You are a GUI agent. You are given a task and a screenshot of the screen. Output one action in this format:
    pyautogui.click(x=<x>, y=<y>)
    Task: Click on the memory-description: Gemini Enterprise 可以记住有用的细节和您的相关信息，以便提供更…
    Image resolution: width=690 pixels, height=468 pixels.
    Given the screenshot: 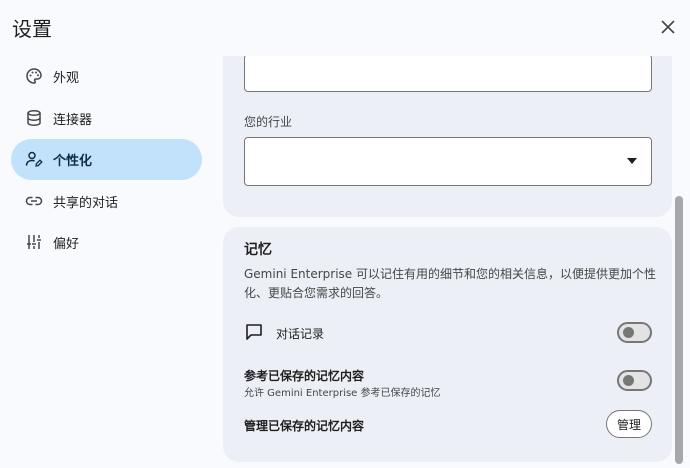 What is the action you would take?
    pyautogui.click(x=450, y=283)
    